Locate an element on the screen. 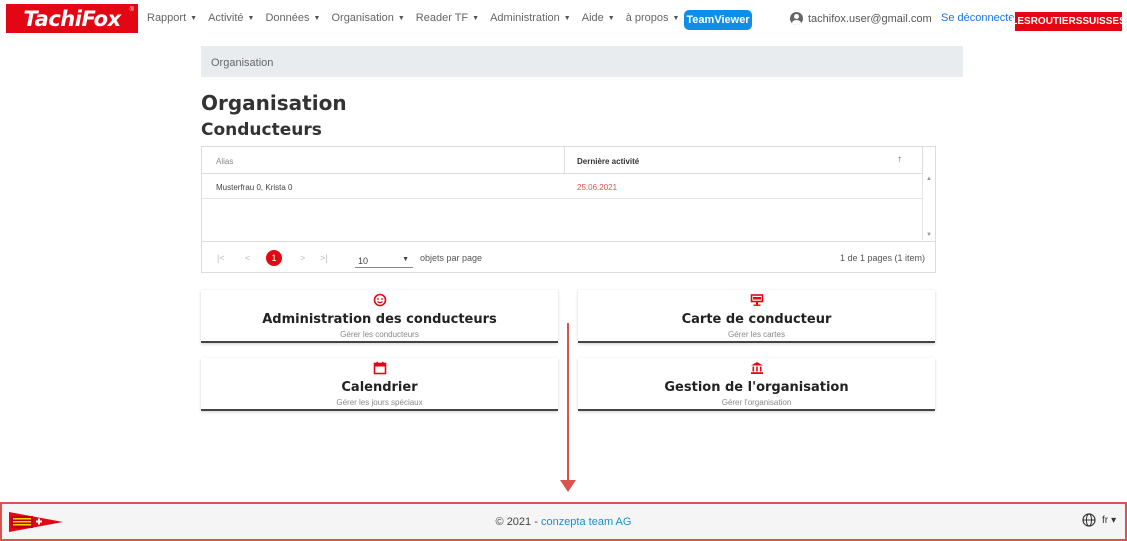 Image resolution: width=1127 pixels, height=541 pixels. menu-label: Aide is located at coordinates (592, 18).